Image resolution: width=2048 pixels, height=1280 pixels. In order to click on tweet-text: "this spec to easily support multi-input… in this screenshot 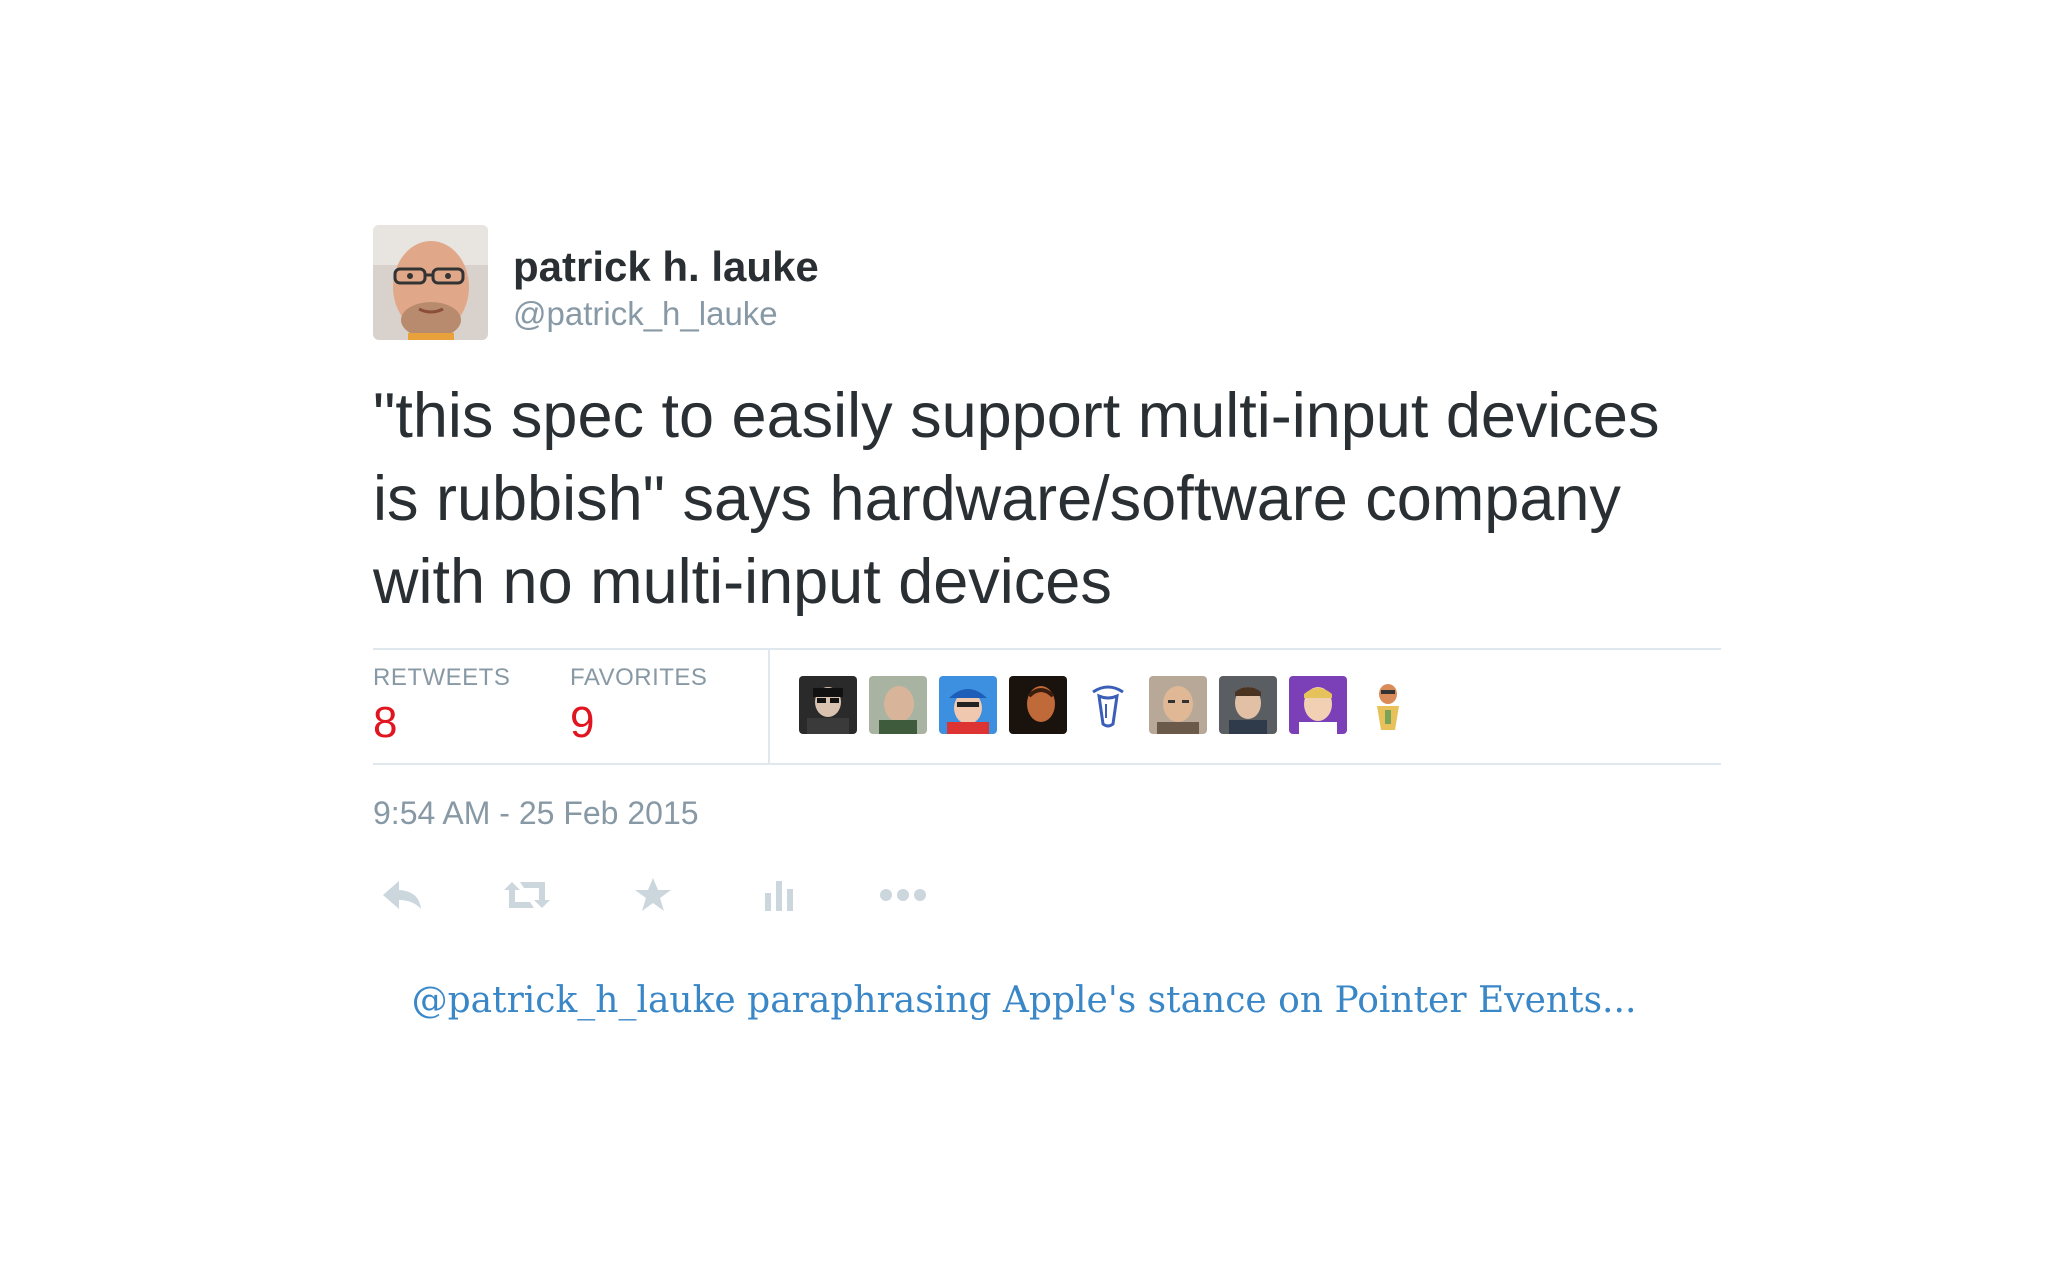, I will do `click(1016, 499)`.